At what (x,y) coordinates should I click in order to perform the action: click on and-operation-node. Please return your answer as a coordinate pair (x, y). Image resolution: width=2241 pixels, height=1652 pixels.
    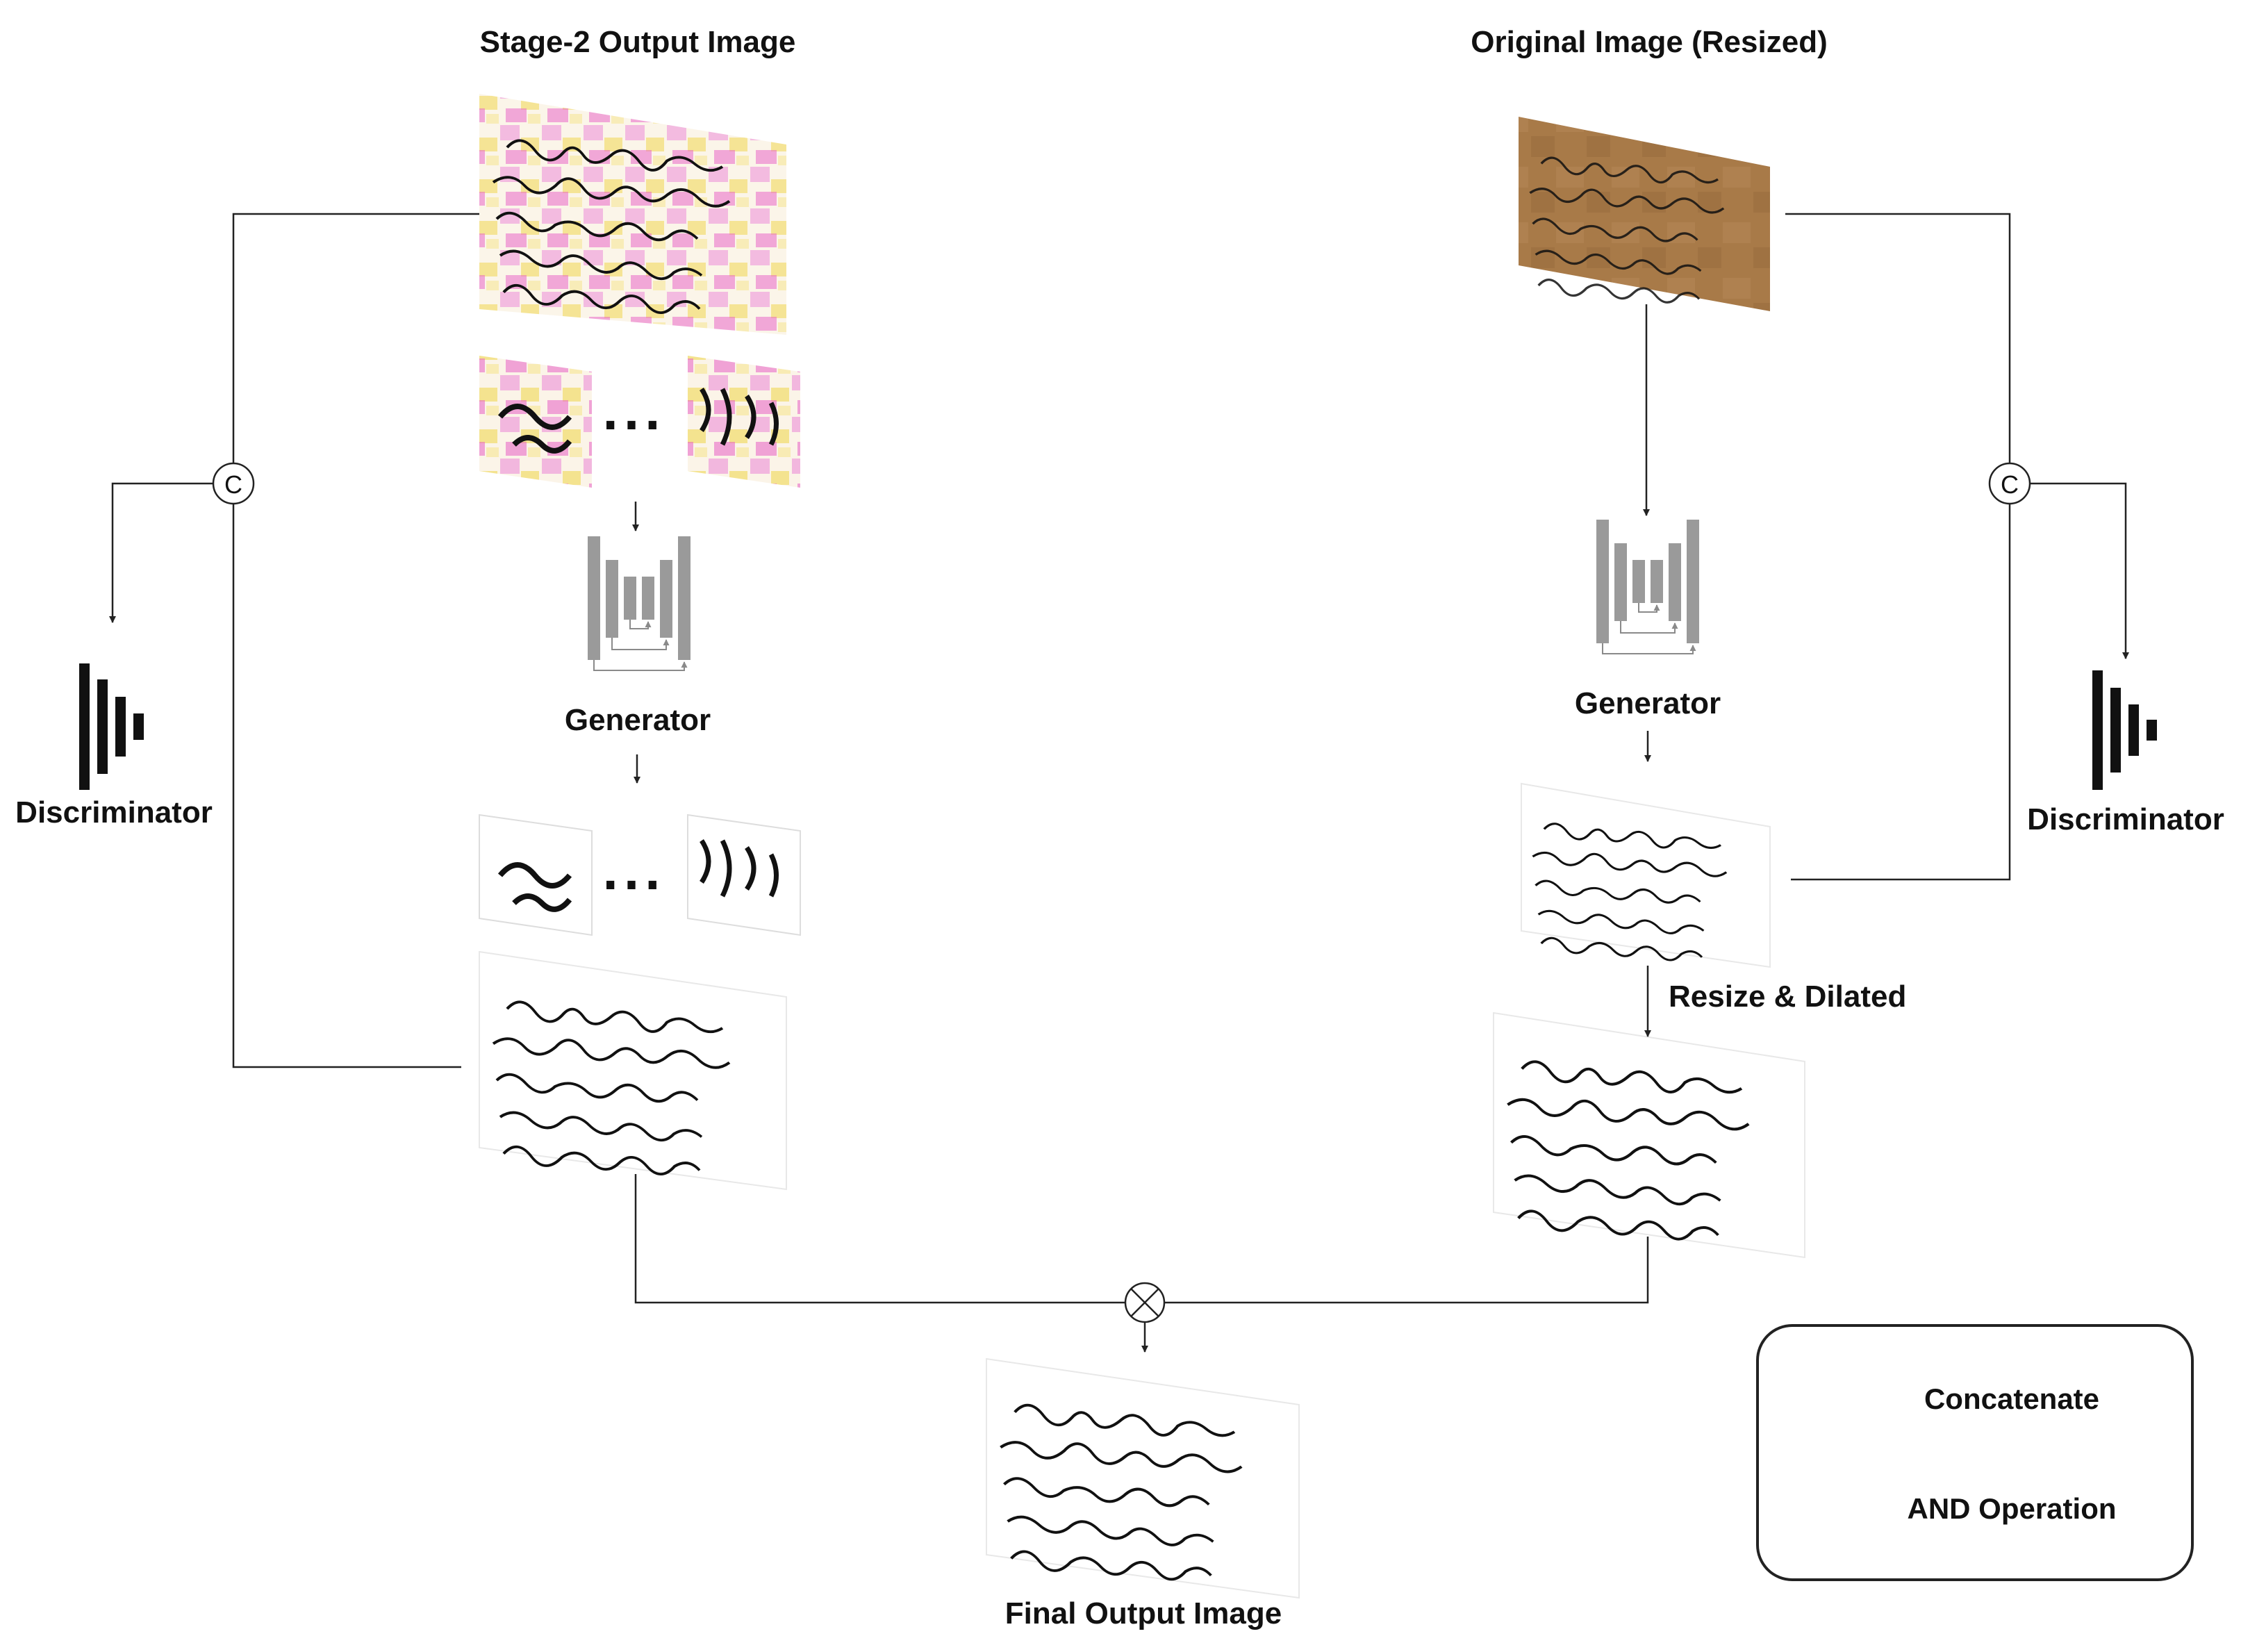
    Looking at the image, I should click on (1145, 1302).